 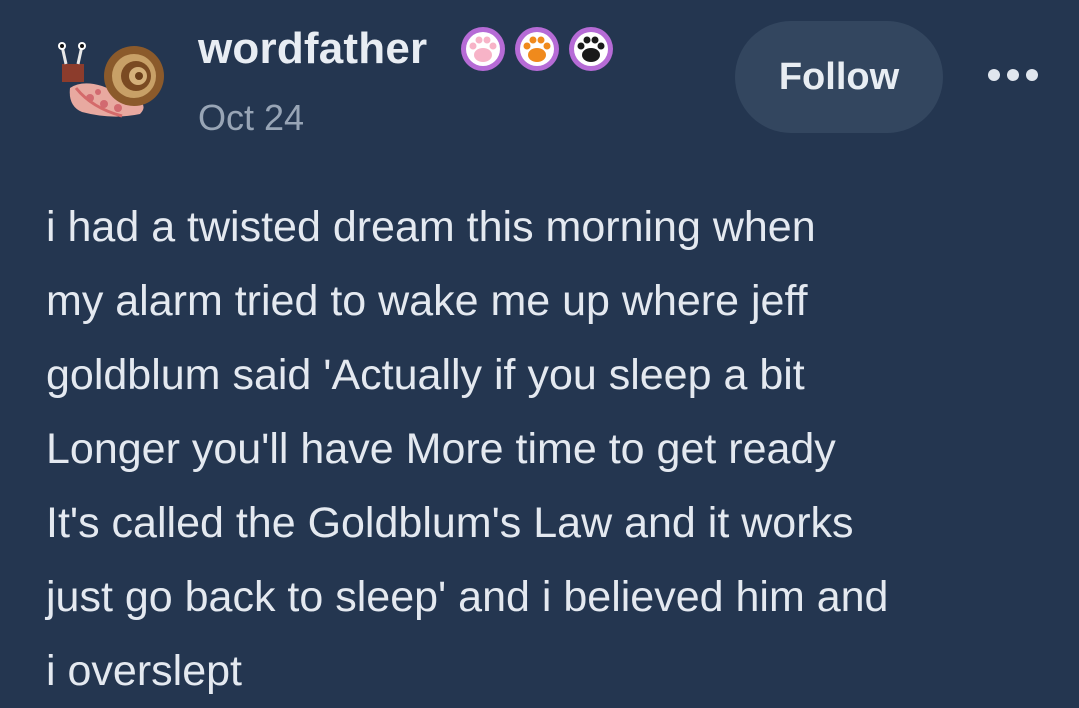 I want to click on more-options-icon, so click(x=1013, y=75).